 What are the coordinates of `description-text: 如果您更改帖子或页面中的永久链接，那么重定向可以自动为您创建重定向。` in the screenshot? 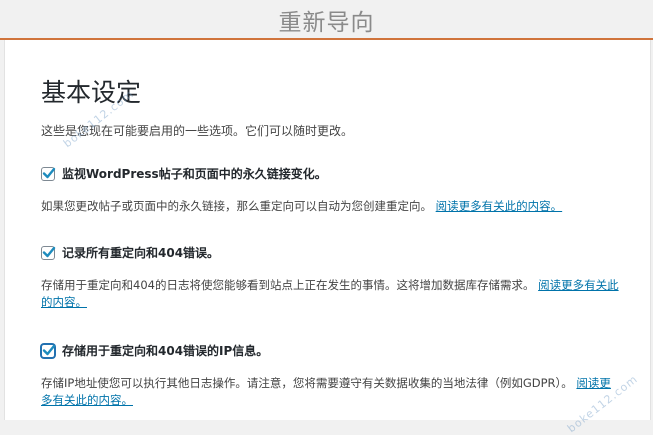 It's located at (236, 206).